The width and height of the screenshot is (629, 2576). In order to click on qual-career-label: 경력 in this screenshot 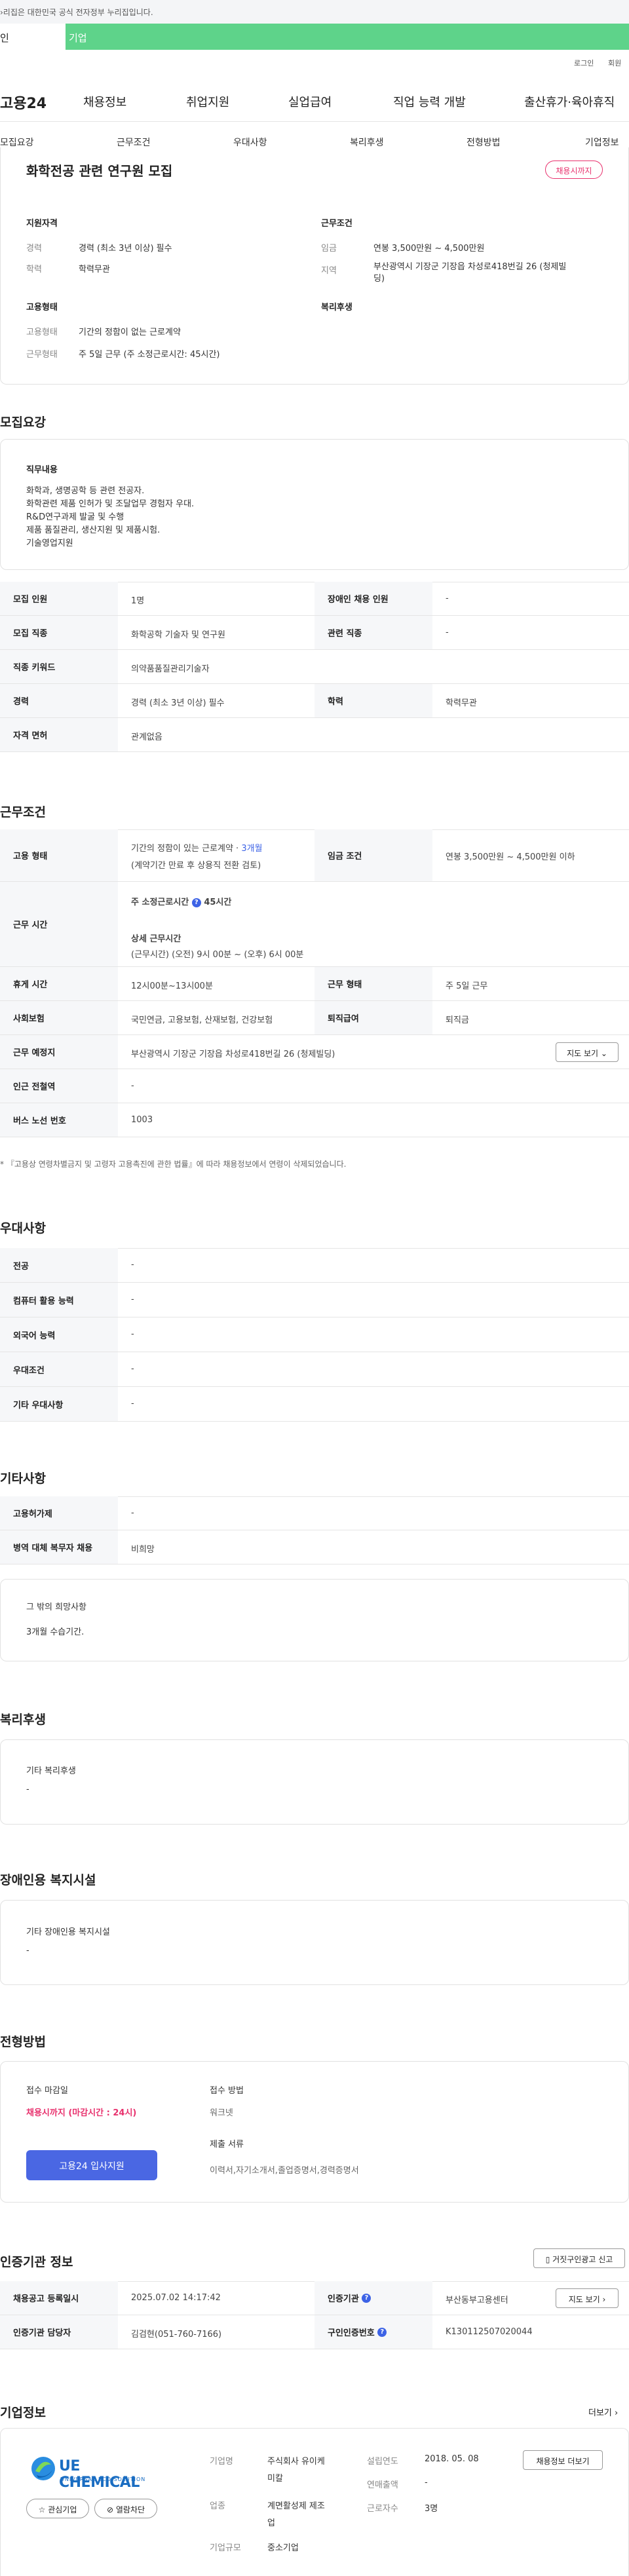, I will do `click(34, 249)`.